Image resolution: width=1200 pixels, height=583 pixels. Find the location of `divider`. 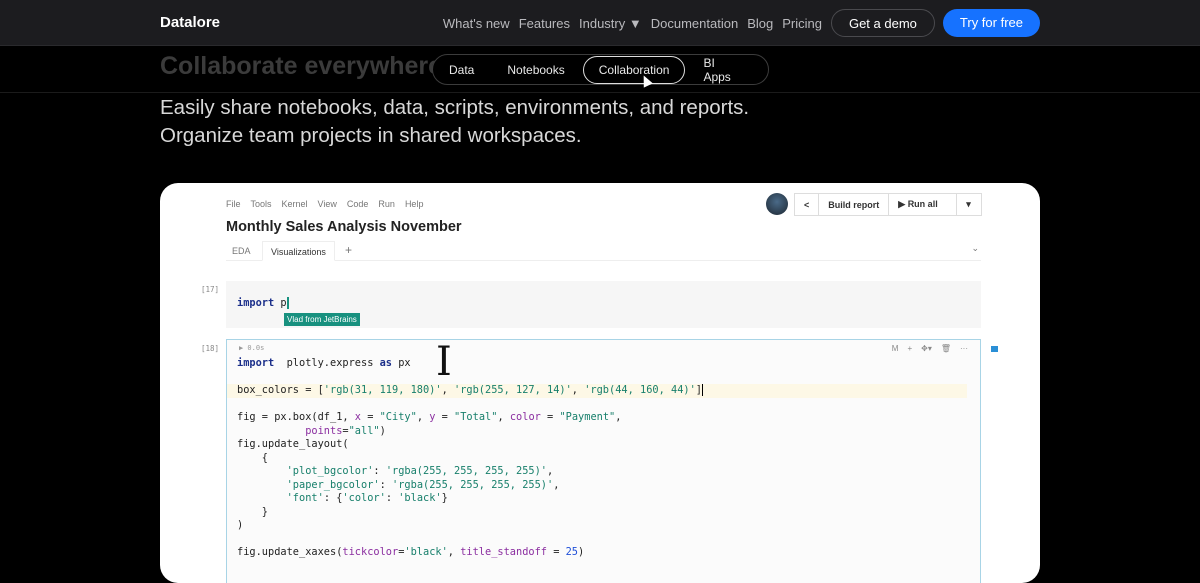

divider is located at coordinates (600, 92).